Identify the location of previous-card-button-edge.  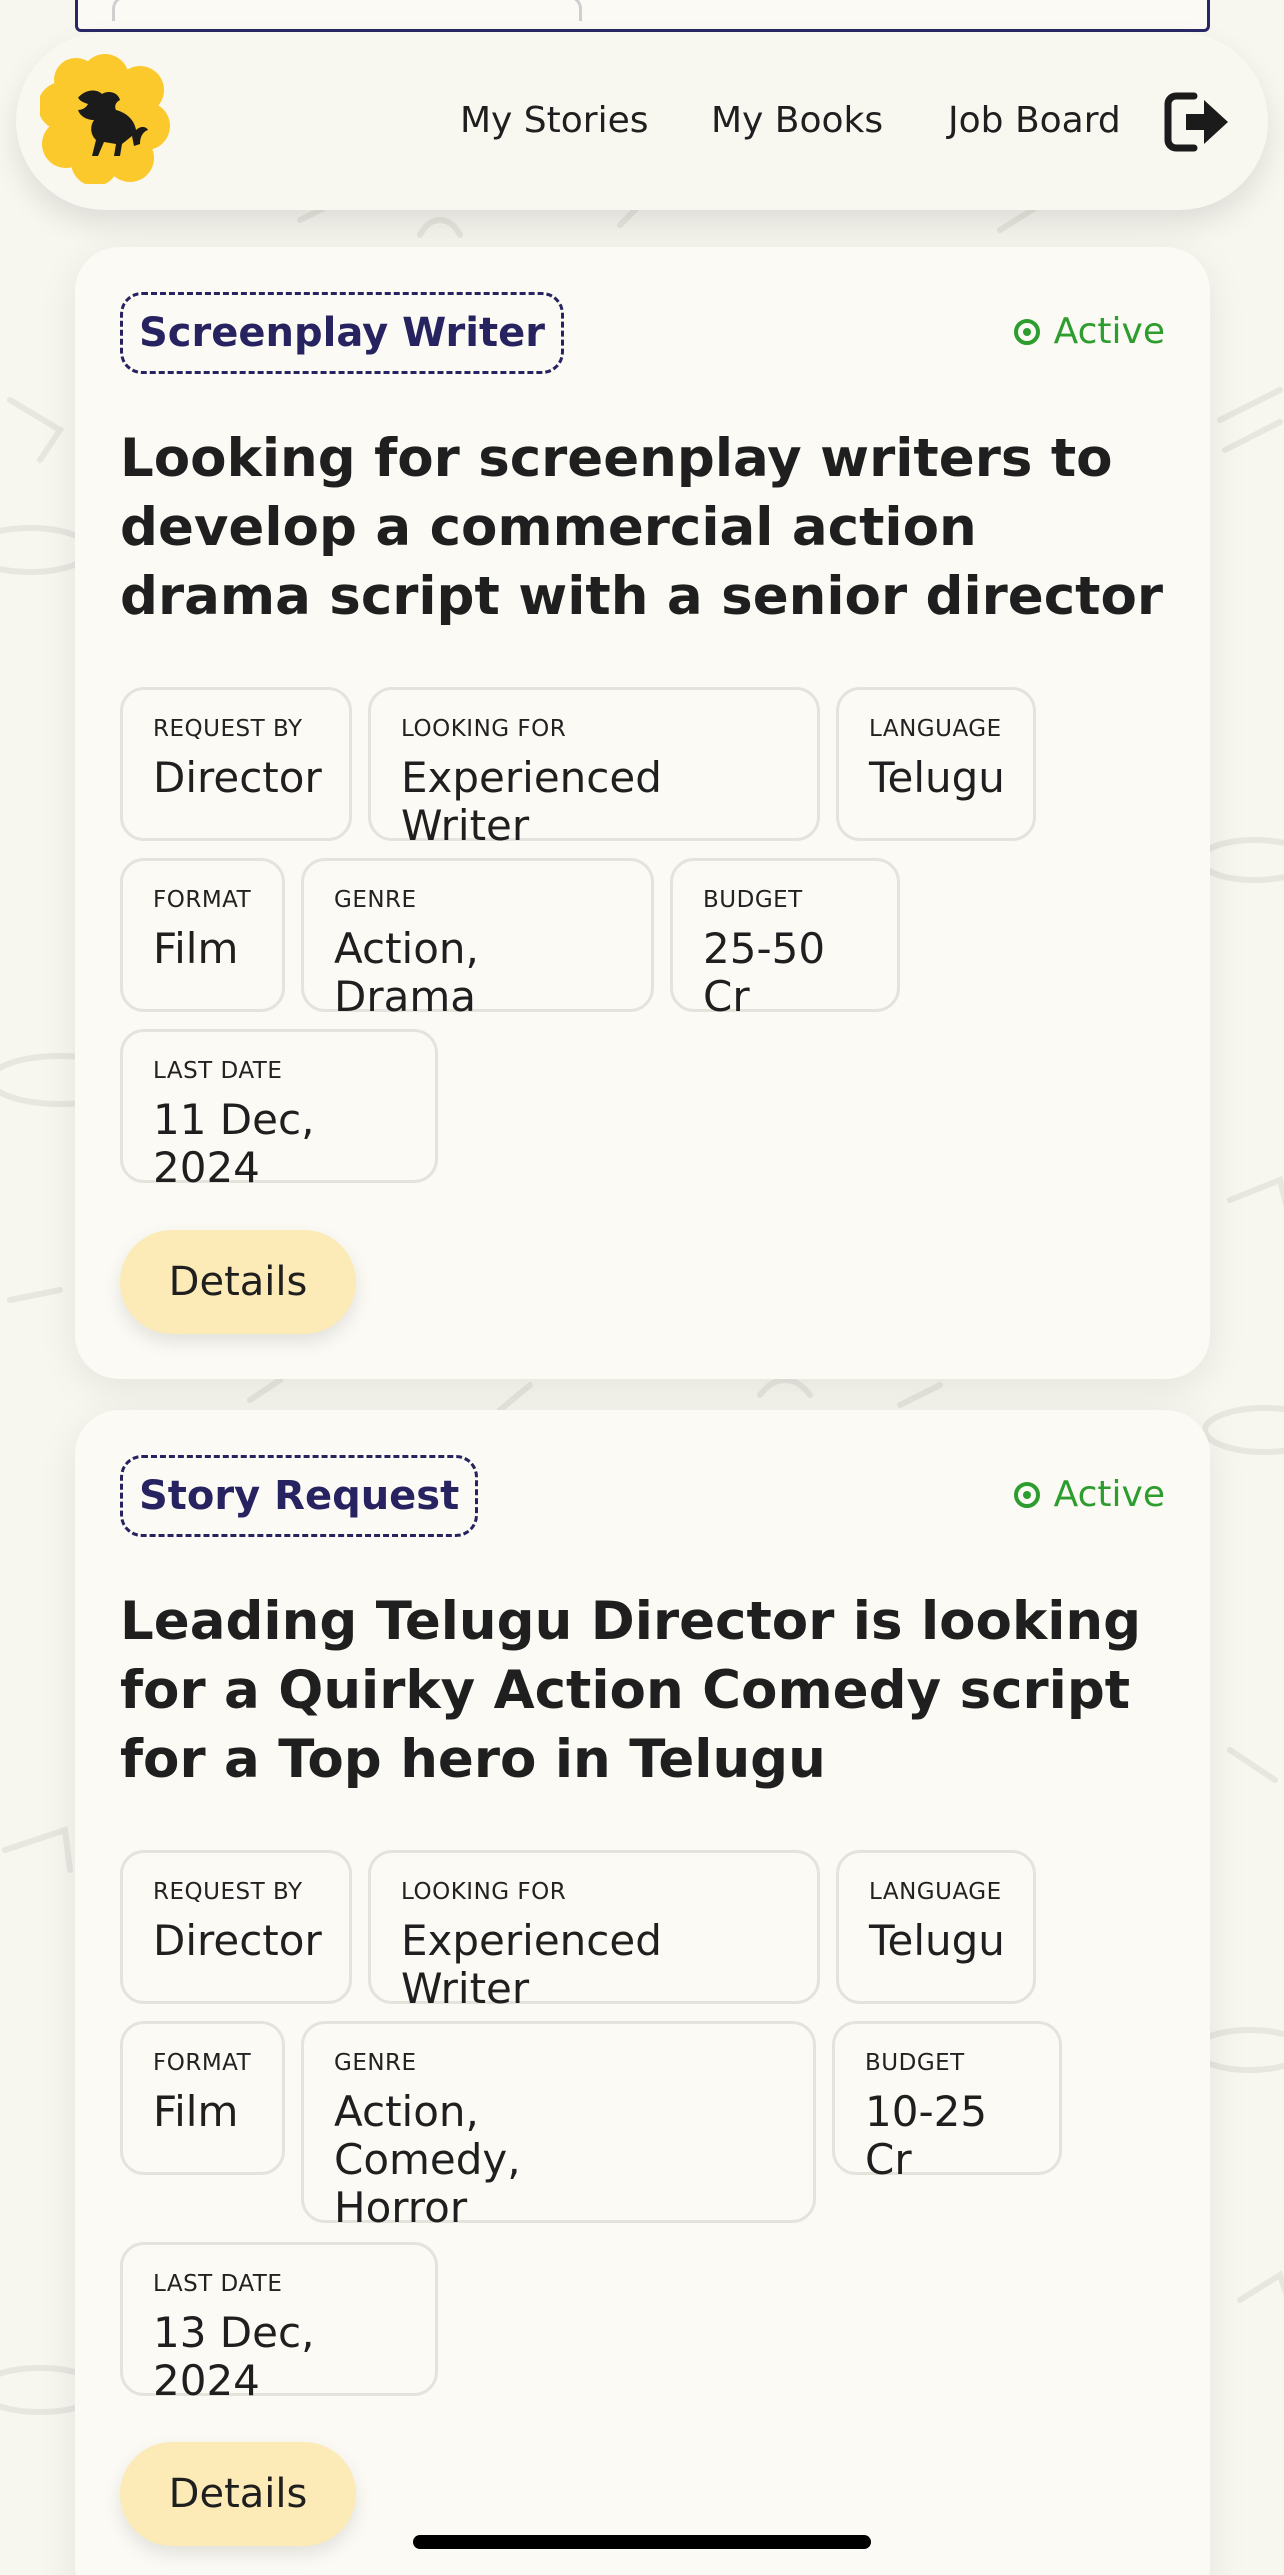
(347, 10).